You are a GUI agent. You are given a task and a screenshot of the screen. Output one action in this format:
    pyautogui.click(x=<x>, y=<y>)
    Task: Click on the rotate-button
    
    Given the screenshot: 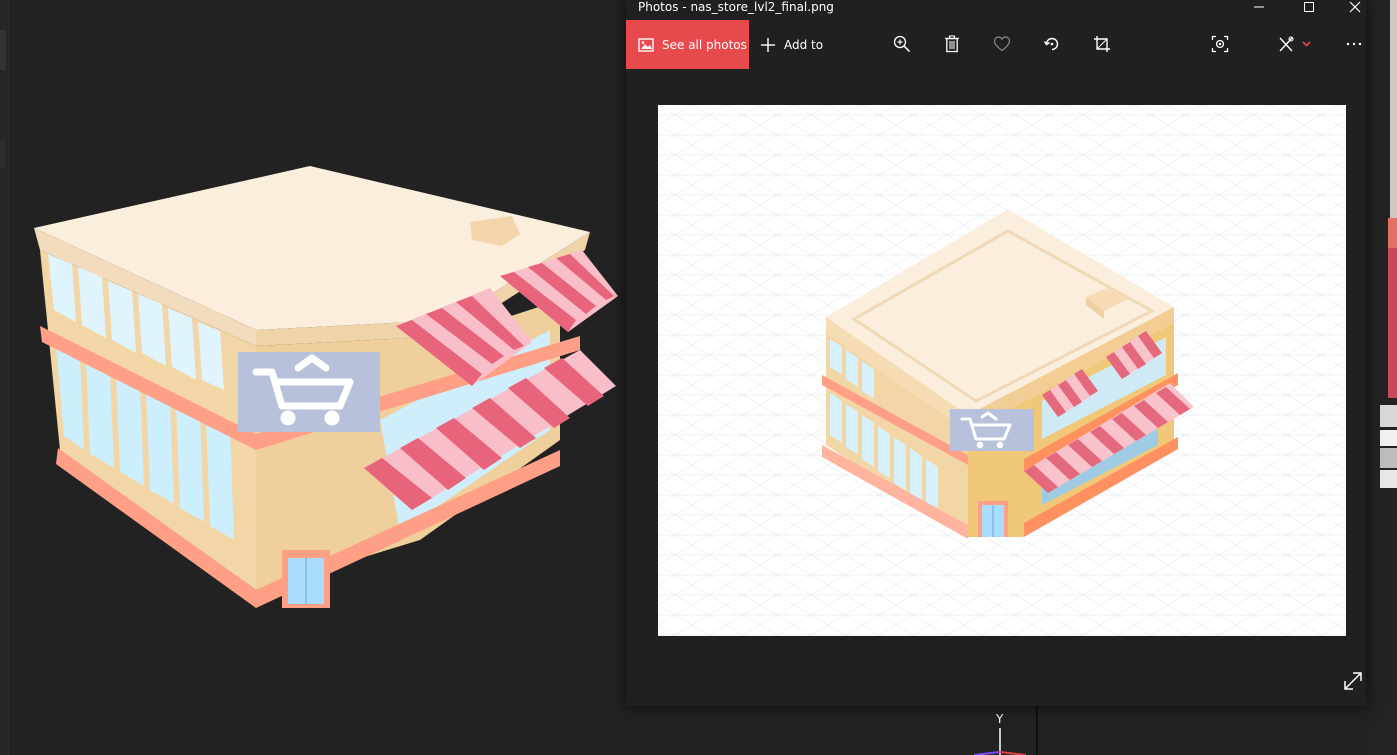 What is the action you would take?
    pyautogui.click(x=1052, y=44)
    